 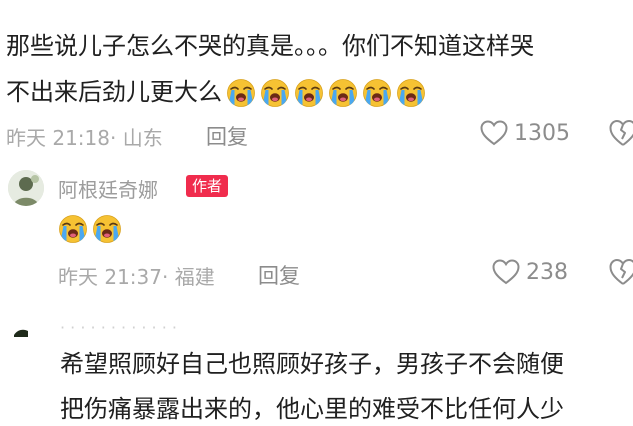 What do you see at coordinates (90, 229) in the screenshot?
I see `comment-2-emoji-row` at bounding box center [90, 229].